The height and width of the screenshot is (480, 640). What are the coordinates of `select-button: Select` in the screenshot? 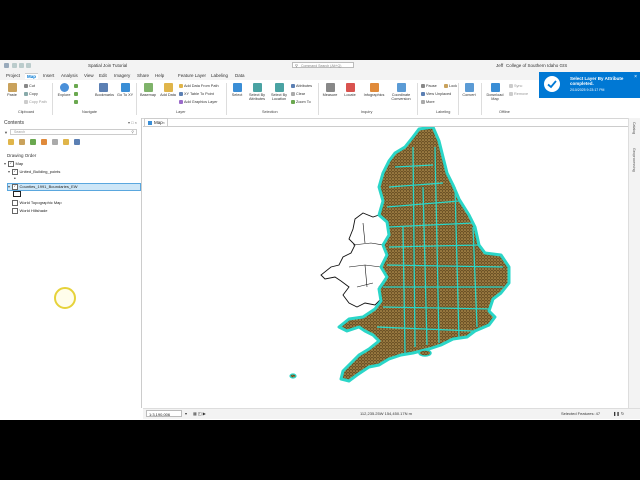 It's located at (237, 90).